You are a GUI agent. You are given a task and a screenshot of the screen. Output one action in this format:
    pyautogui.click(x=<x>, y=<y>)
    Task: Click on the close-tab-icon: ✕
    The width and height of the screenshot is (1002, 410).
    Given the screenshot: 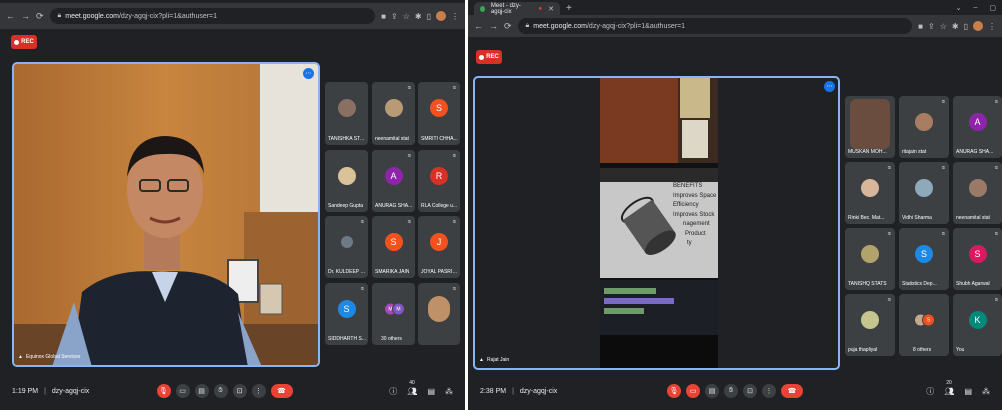 What is the action you would take?
    pyautogui.click(x=551, y=9)
    